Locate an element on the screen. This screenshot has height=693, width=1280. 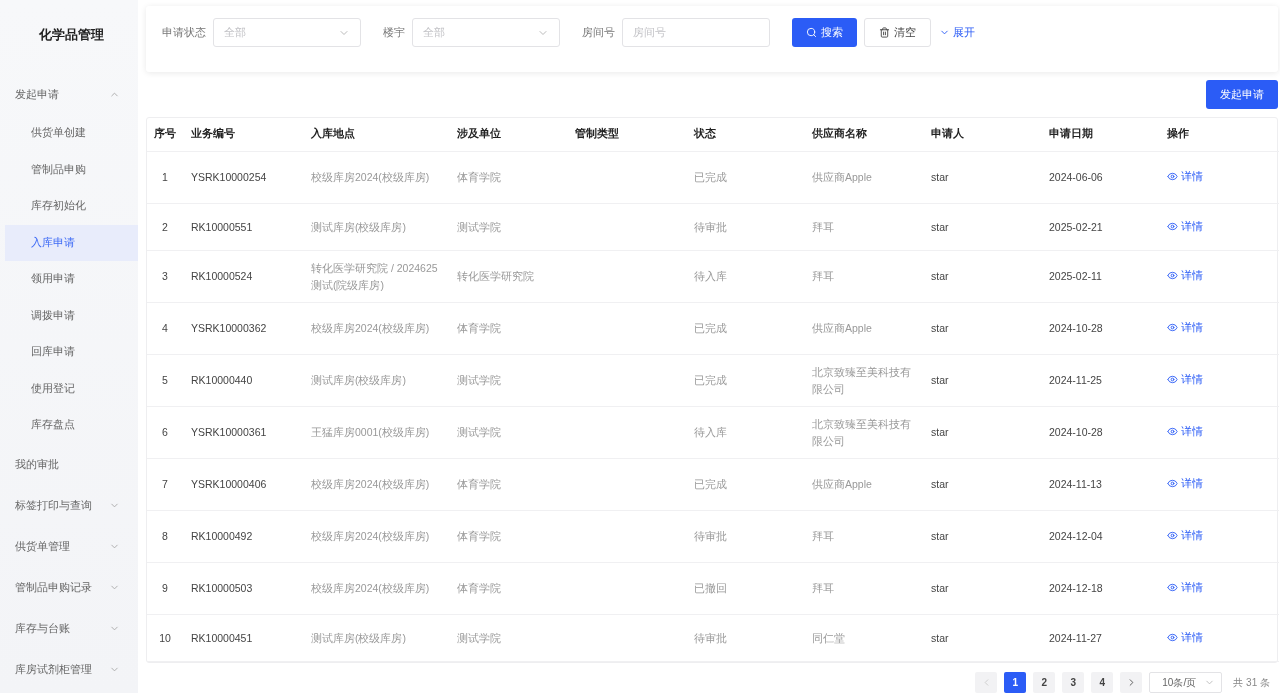
table-cell: 8 is located at coordinates (165, 536).